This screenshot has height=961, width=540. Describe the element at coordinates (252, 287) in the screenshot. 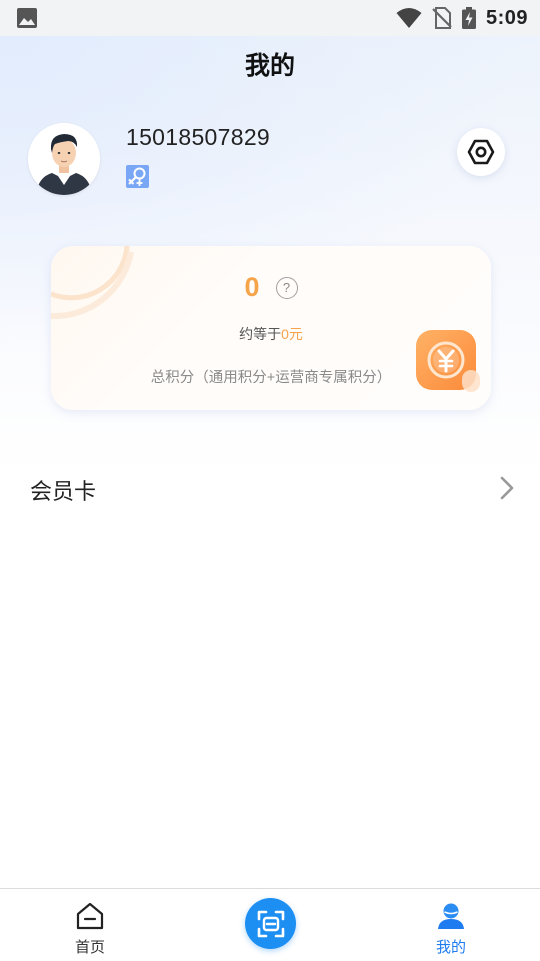

I see `points-value: 0` at that location.